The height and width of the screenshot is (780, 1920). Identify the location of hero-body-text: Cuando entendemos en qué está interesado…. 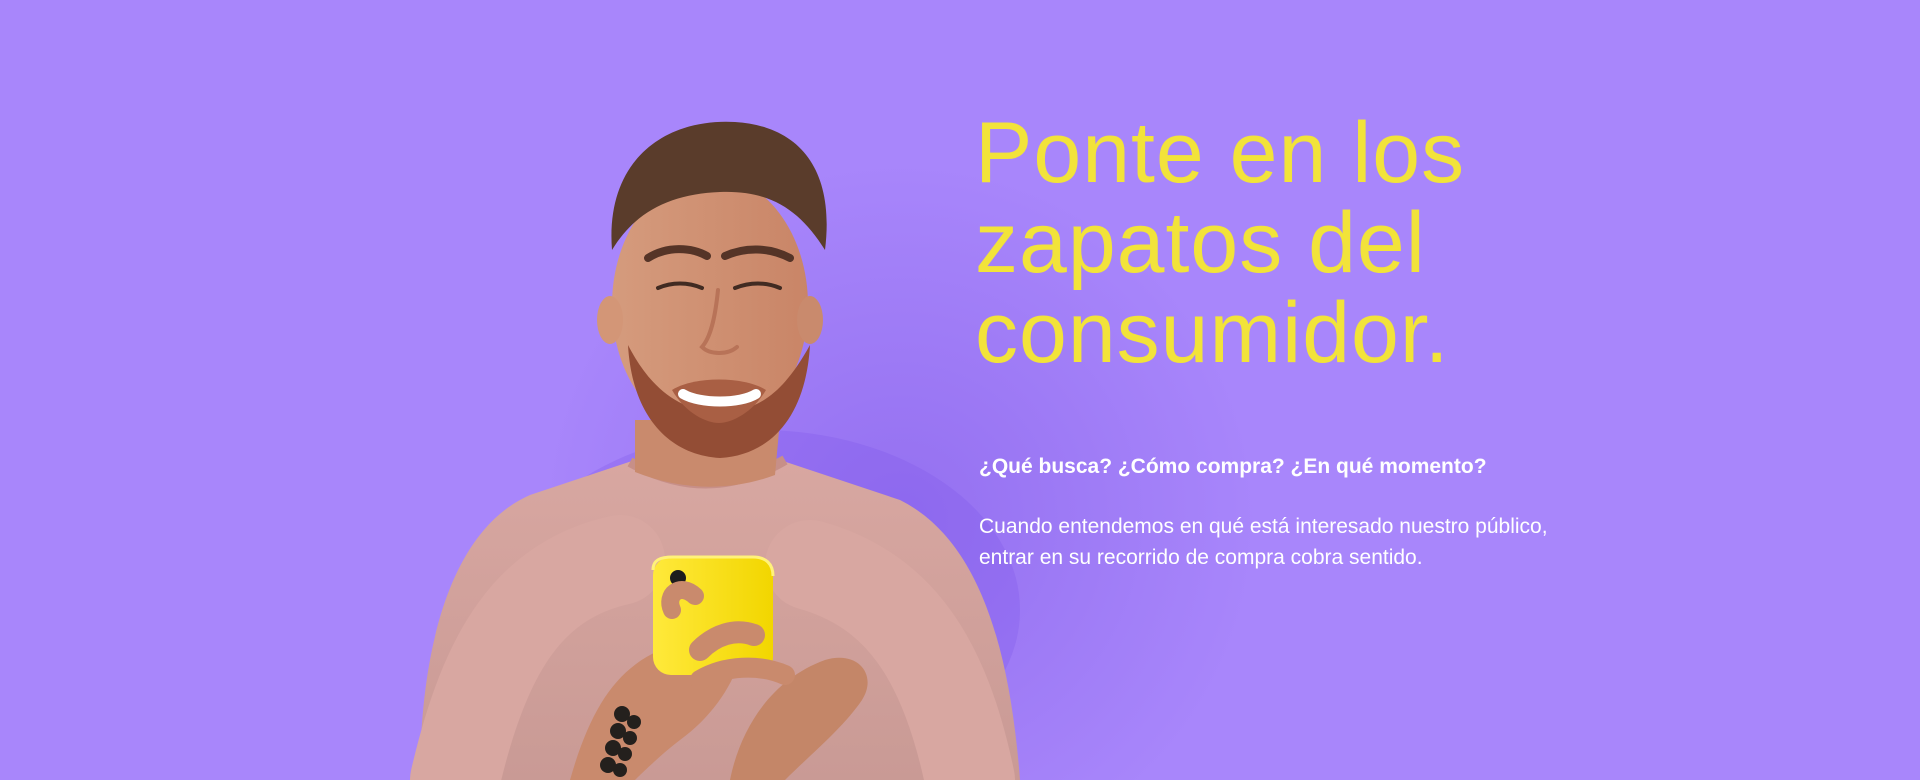
(1263, 542).